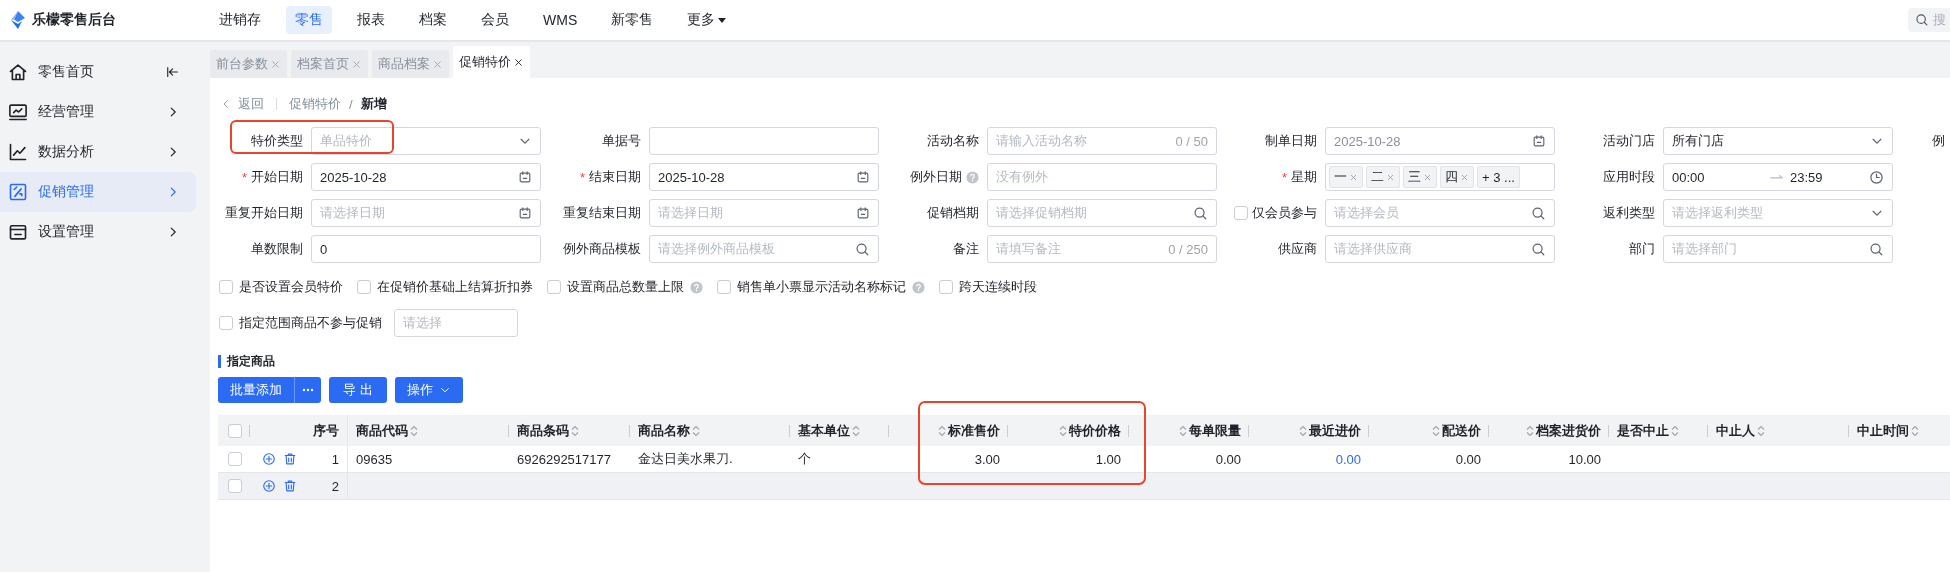  What do you see at coordinates (371, 20) in the screenshot?
I see `nav-item: 报表` at bounding box center [371, 20].